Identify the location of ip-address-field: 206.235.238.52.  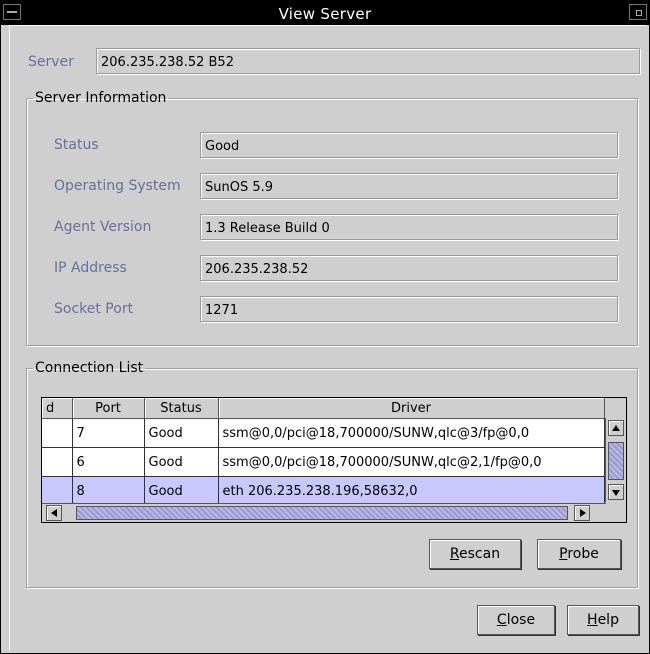
(409, 268).